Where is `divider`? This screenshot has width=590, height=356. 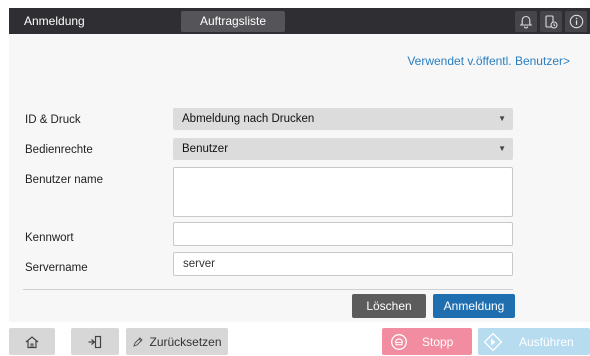 divider is located at coordinates (268, 289).